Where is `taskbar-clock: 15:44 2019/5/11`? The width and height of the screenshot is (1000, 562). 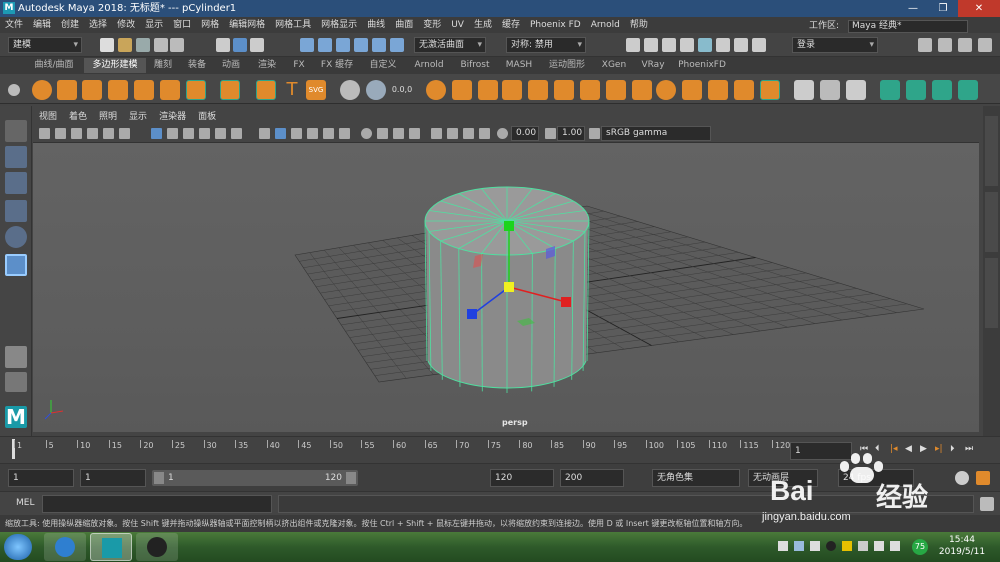 taskbar-clock: 15:44 2019/5/11 is located at coordinates (962, 546).